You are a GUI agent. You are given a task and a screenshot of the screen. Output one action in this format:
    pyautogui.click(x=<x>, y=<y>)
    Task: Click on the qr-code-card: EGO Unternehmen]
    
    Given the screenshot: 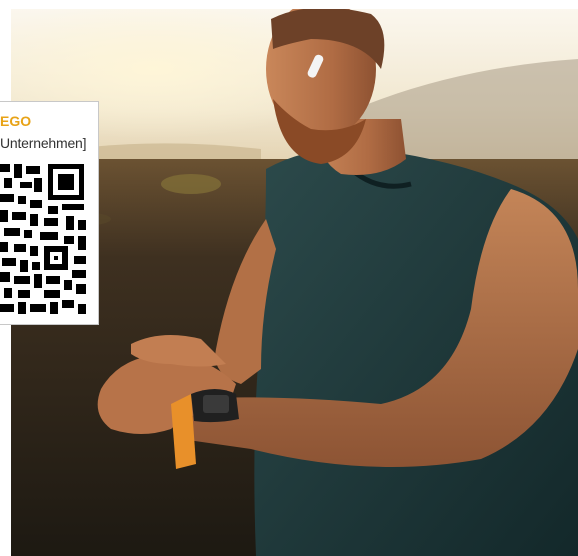 What is the action you would take?
    pyautogui.click(x=49, y=213)
    